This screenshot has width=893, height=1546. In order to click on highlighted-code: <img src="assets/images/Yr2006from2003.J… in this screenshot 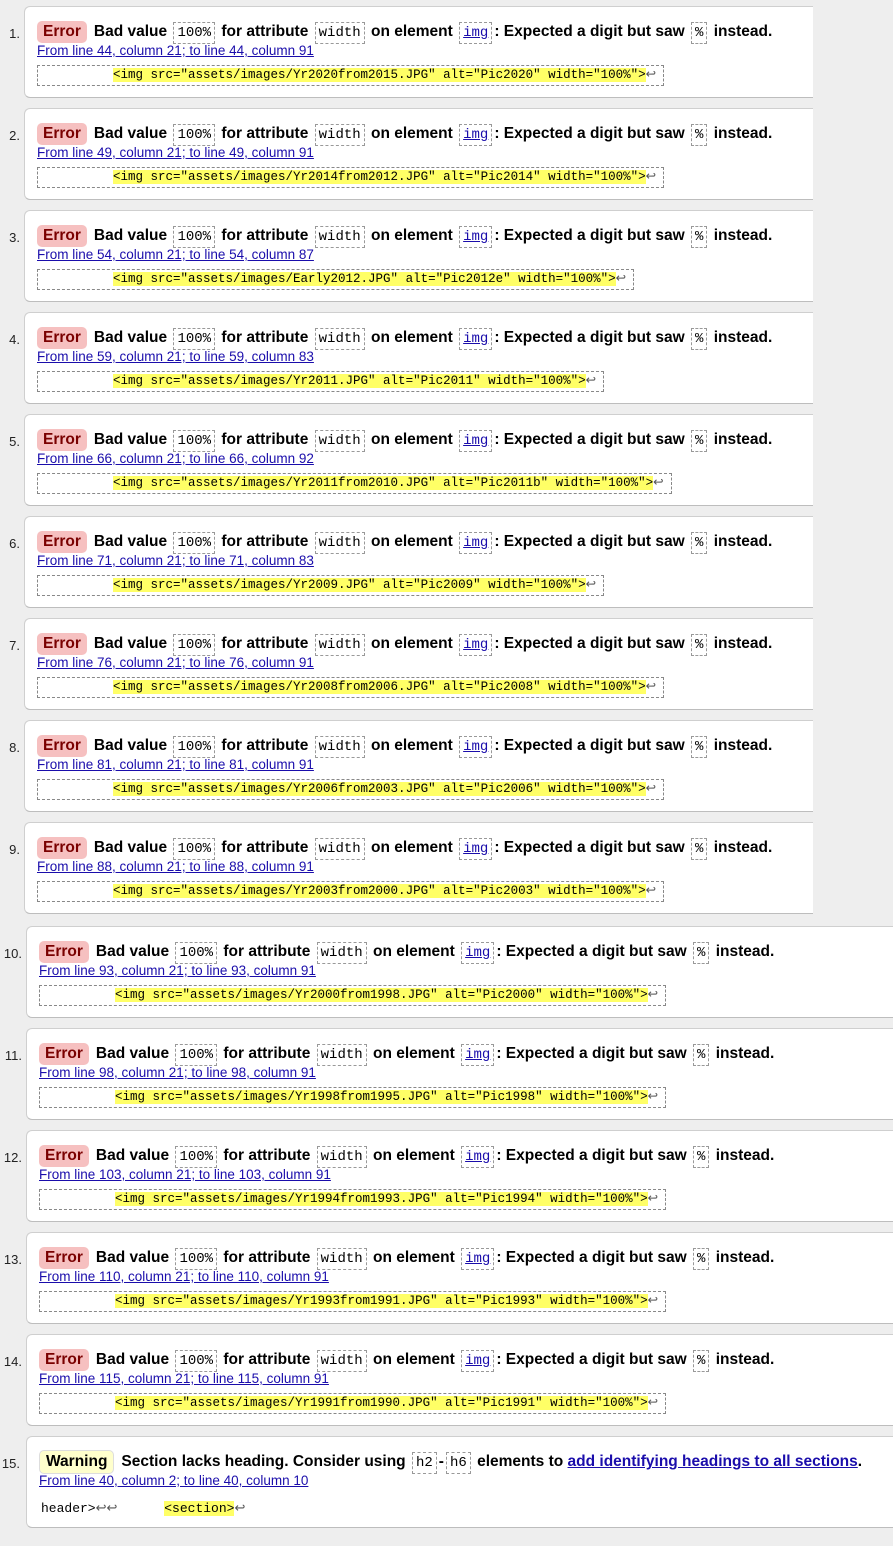, I will do `click(379, 789)`.